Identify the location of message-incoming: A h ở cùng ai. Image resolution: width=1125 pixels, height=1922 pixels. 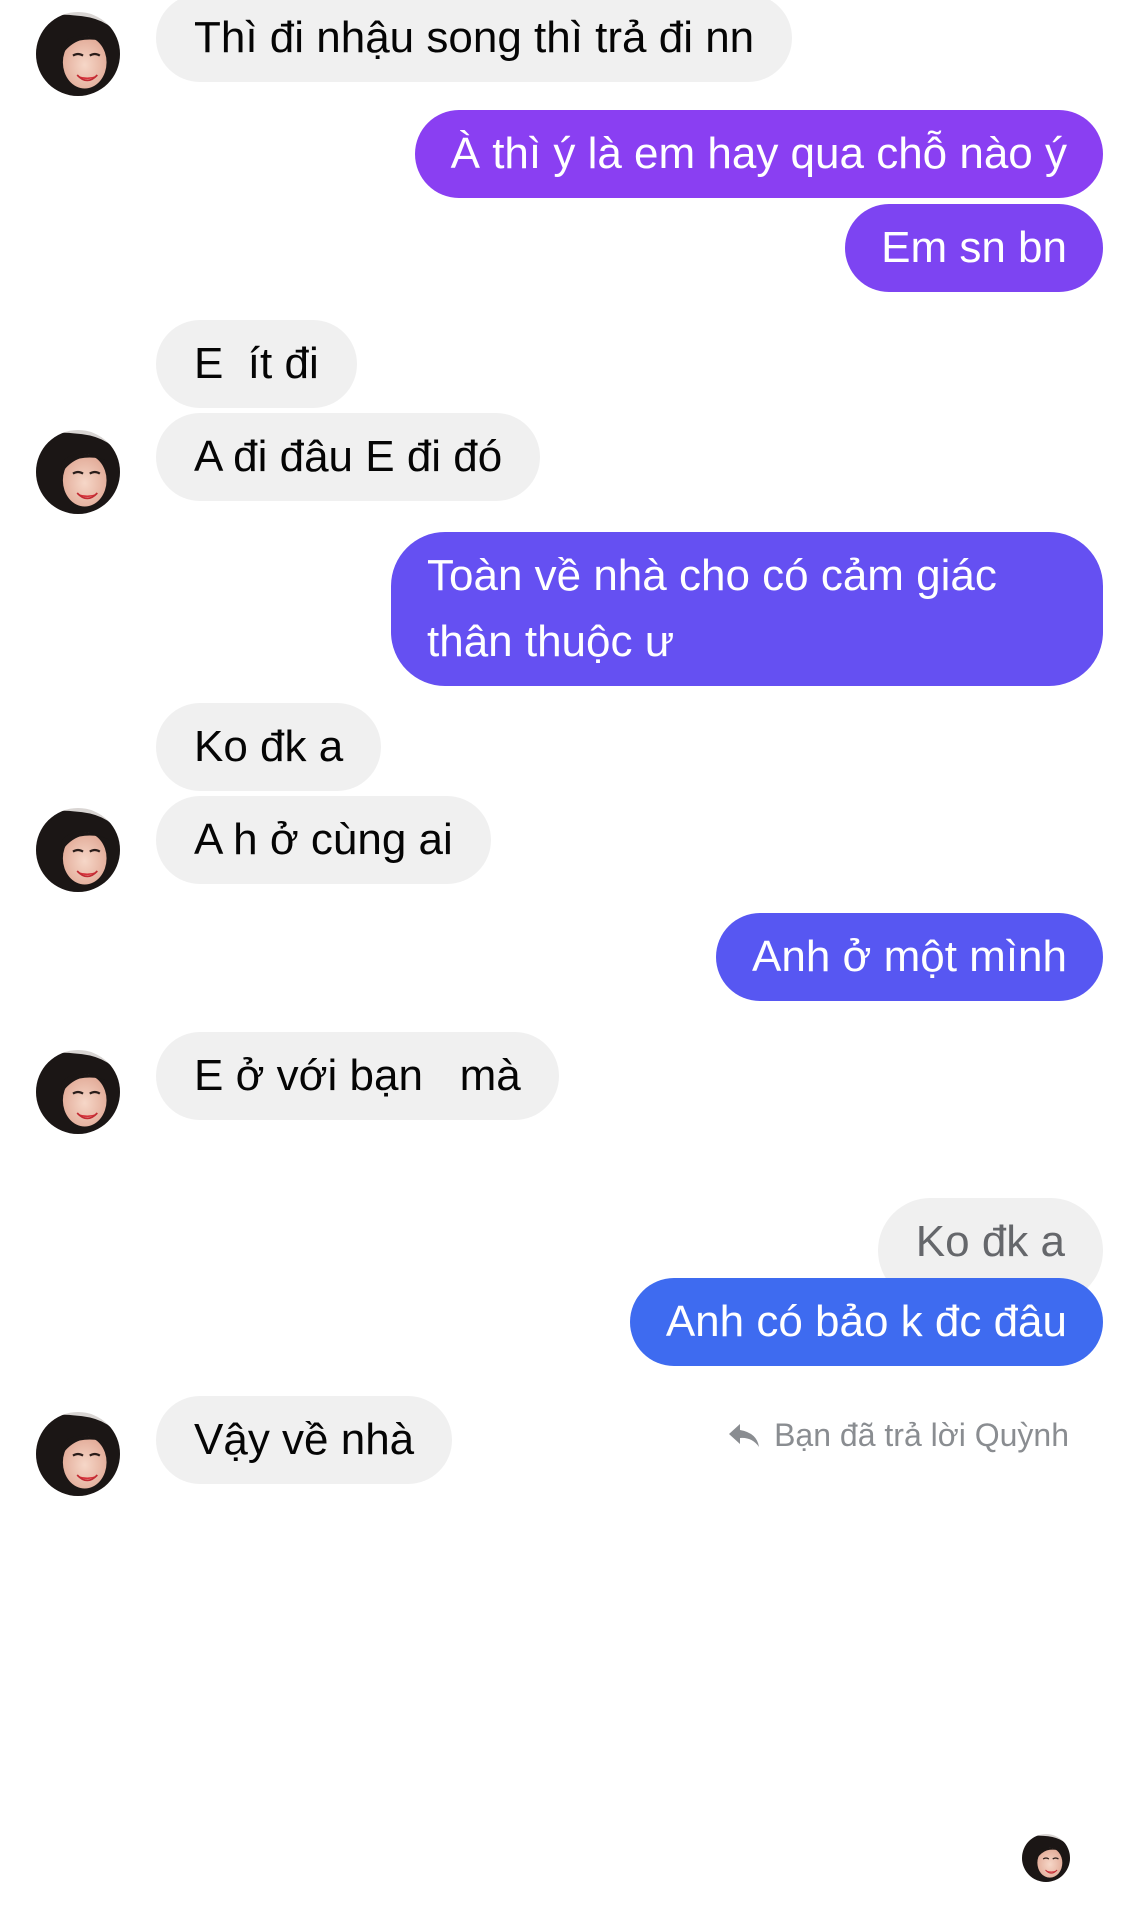
(323, 840).